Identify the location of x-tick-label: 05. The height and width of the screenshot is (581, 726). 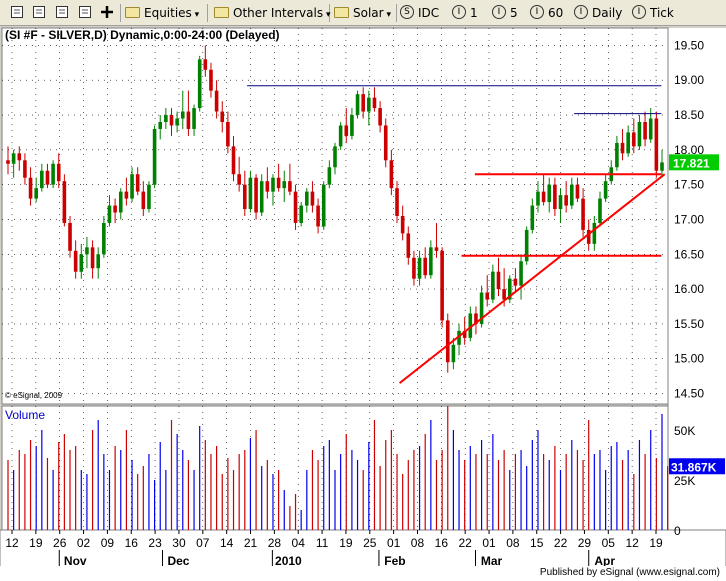
(609, 543).